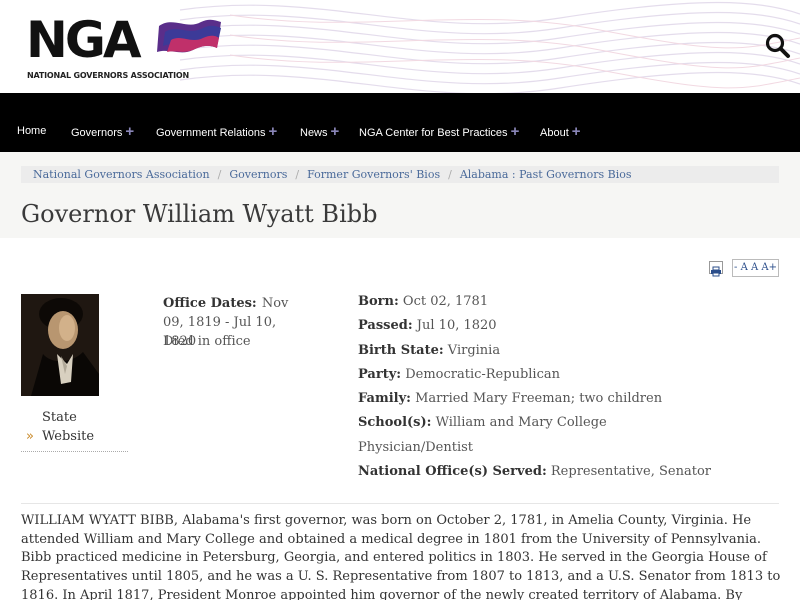 The image size is (800, 600). What do you see at coordinates (30, 436) in the screenshot?
I see `double-chevron-right-icon: »` at bounding box center [30, 436].